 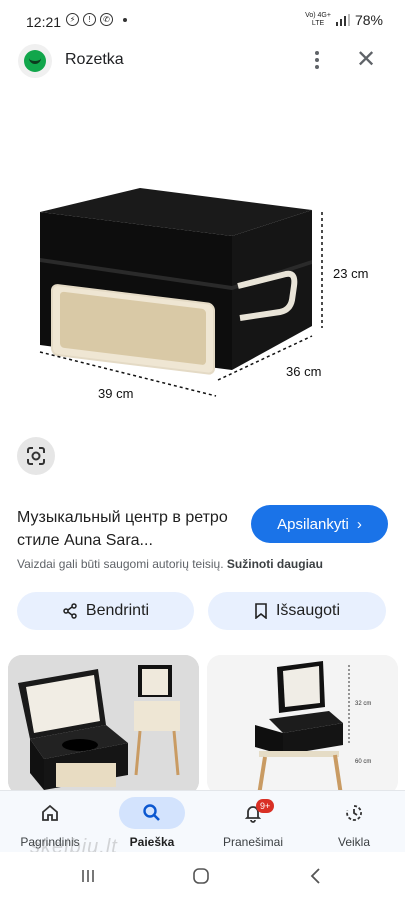 What do you see at coordinates (302, 725) in the screenshot?
I see `related-image-2: 32 cm 60 cm` at bounding box center [302, 725].